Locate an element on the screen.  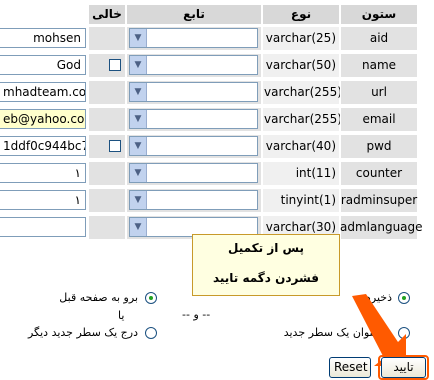
row-type: varchar(25) is located at coordinates (300, 38).